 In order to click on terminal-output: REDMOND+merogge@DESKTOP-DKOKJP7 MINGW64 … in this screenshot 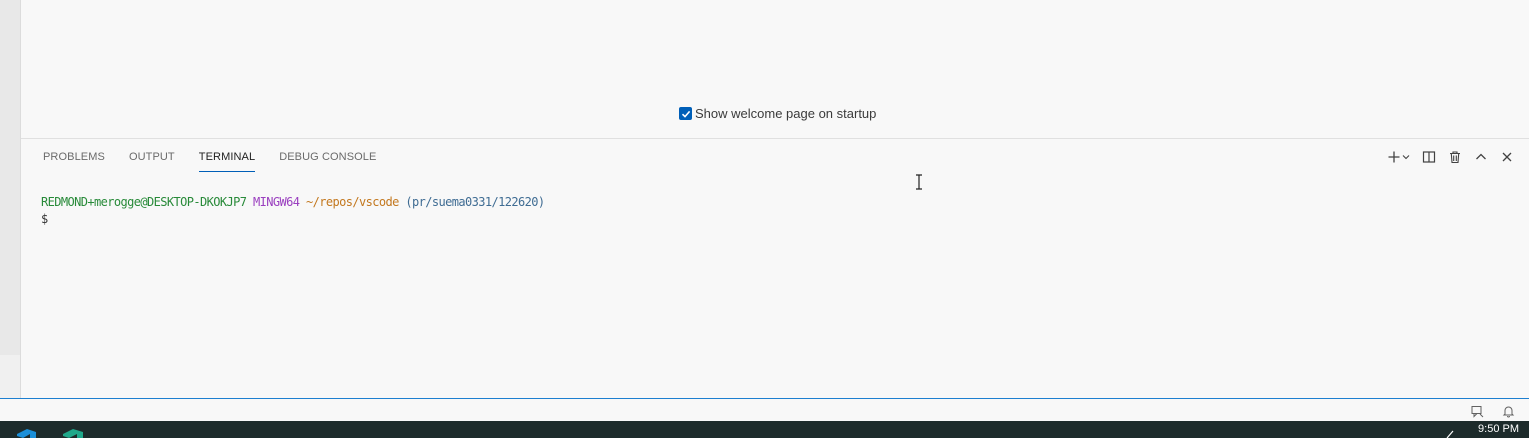, I will do `click(293, 211)`.